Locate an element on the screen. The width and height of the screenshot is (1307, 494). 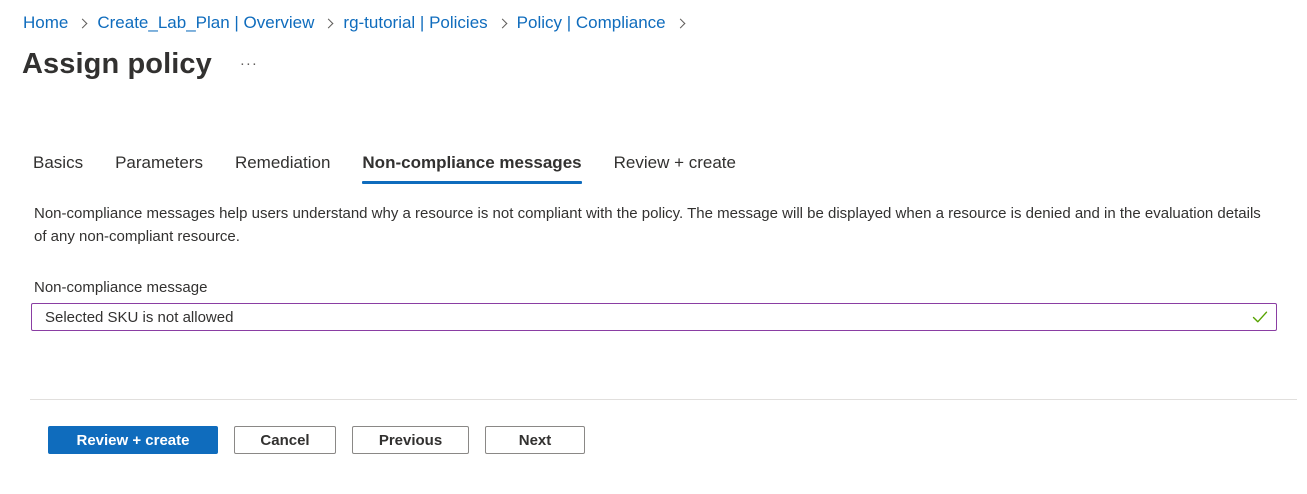
tab-basics: Basics is located at coordinates (58, 167).